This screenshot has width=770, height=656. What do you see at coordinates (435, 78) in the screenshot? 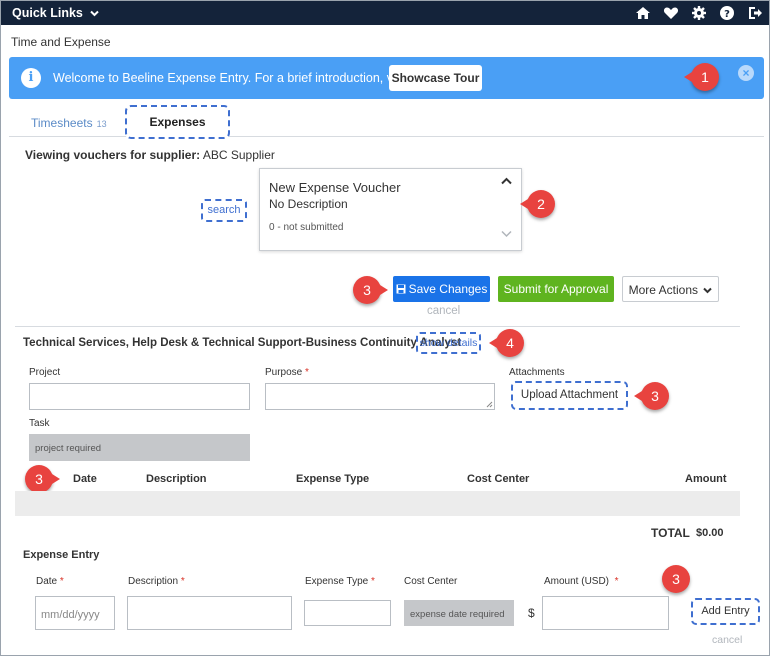
I see `showcase-tour-button: Showcase Tour` at bounding box center [435, 78].